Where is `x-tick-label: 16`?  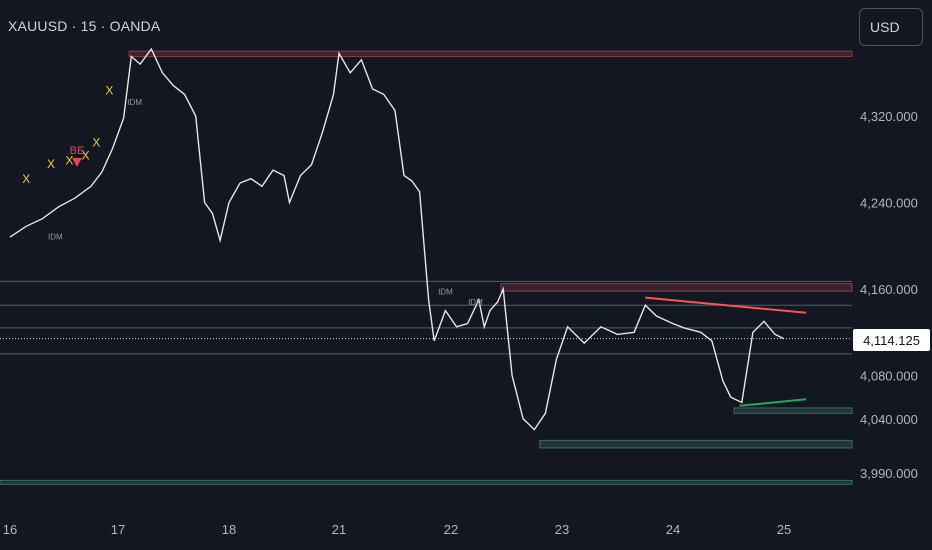 x-tick-label: 16 is located at coordinates (10, 529).